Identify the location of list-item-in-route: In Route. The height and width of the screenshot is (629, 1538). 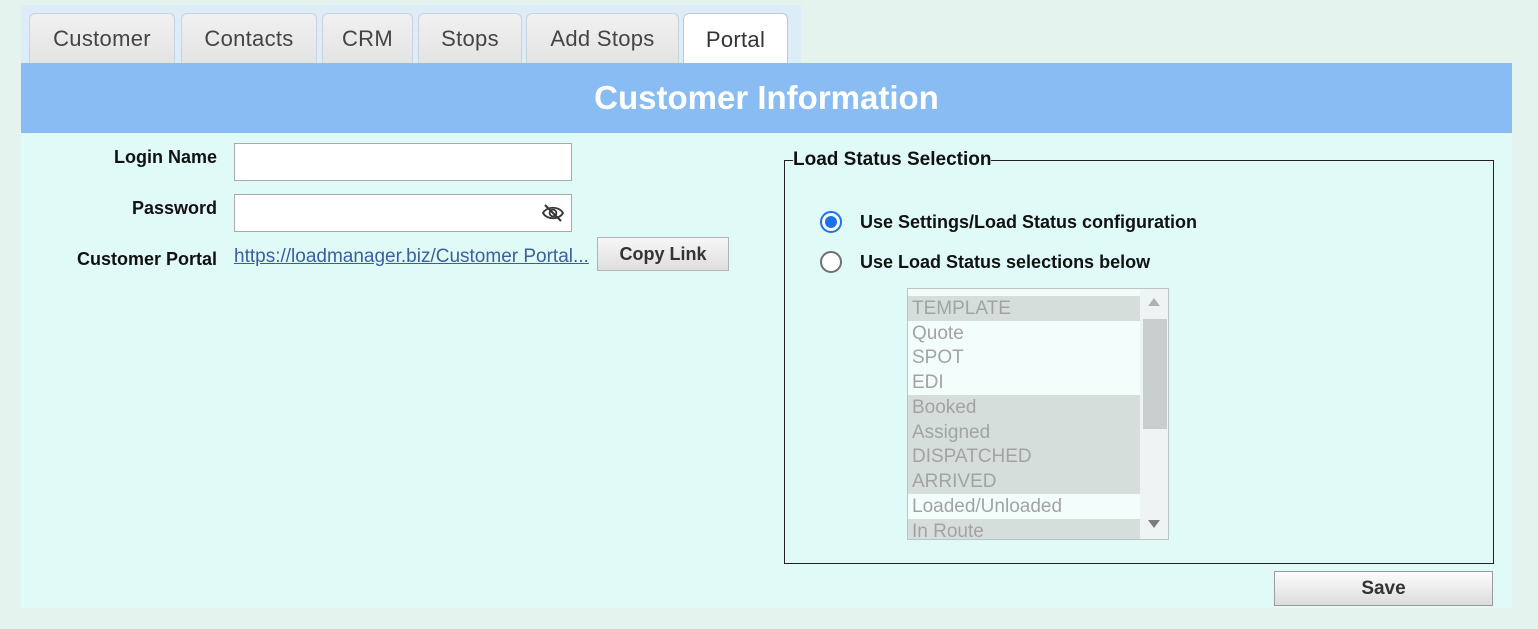
(1024, 529).